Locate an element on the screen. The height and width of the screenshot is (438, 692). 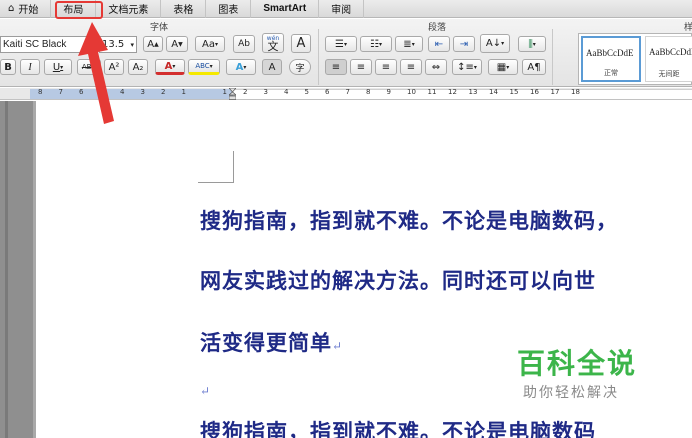
home-icon: ⌂ is located at coordinates (11, 8).